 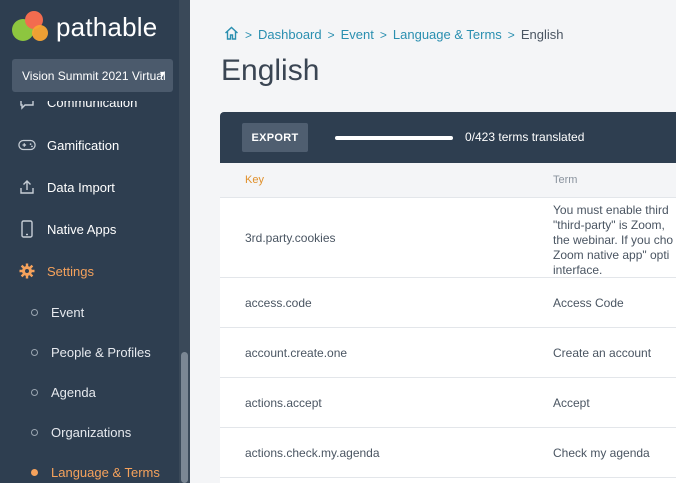 What do you see at coordinates (70, 271) in the screenshot?
I see `sidebar-item-label: Settings` at bounding box center [70, 271].